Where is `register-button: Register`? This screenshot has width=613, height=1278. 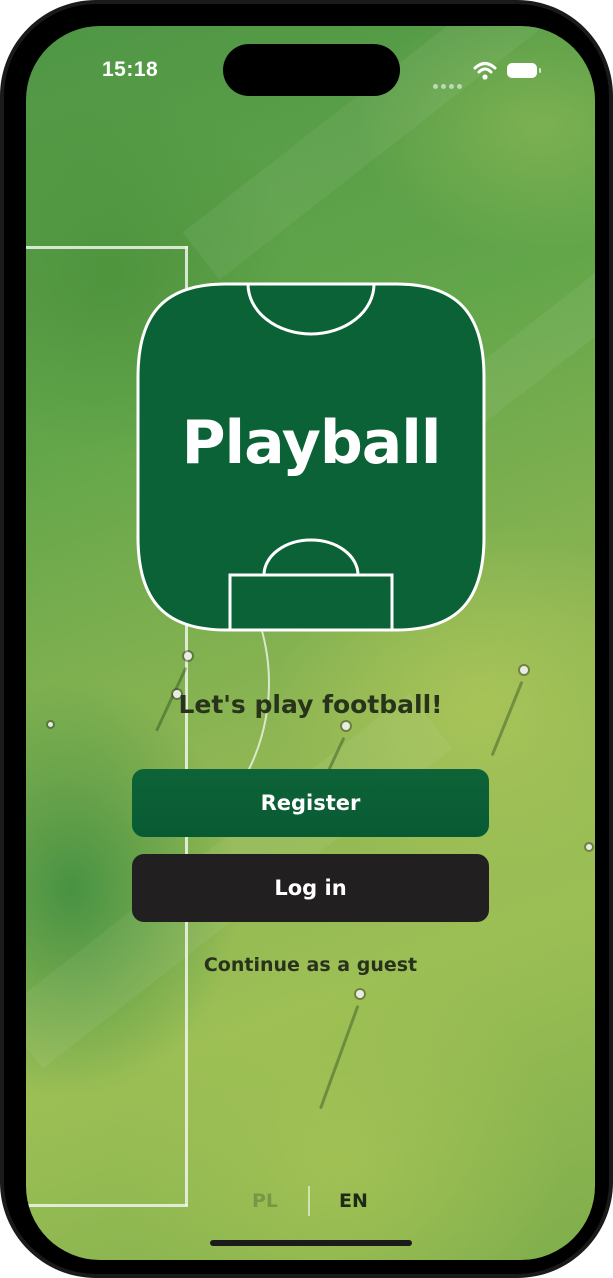 register-button: Register is located at coordinates (310, 803).